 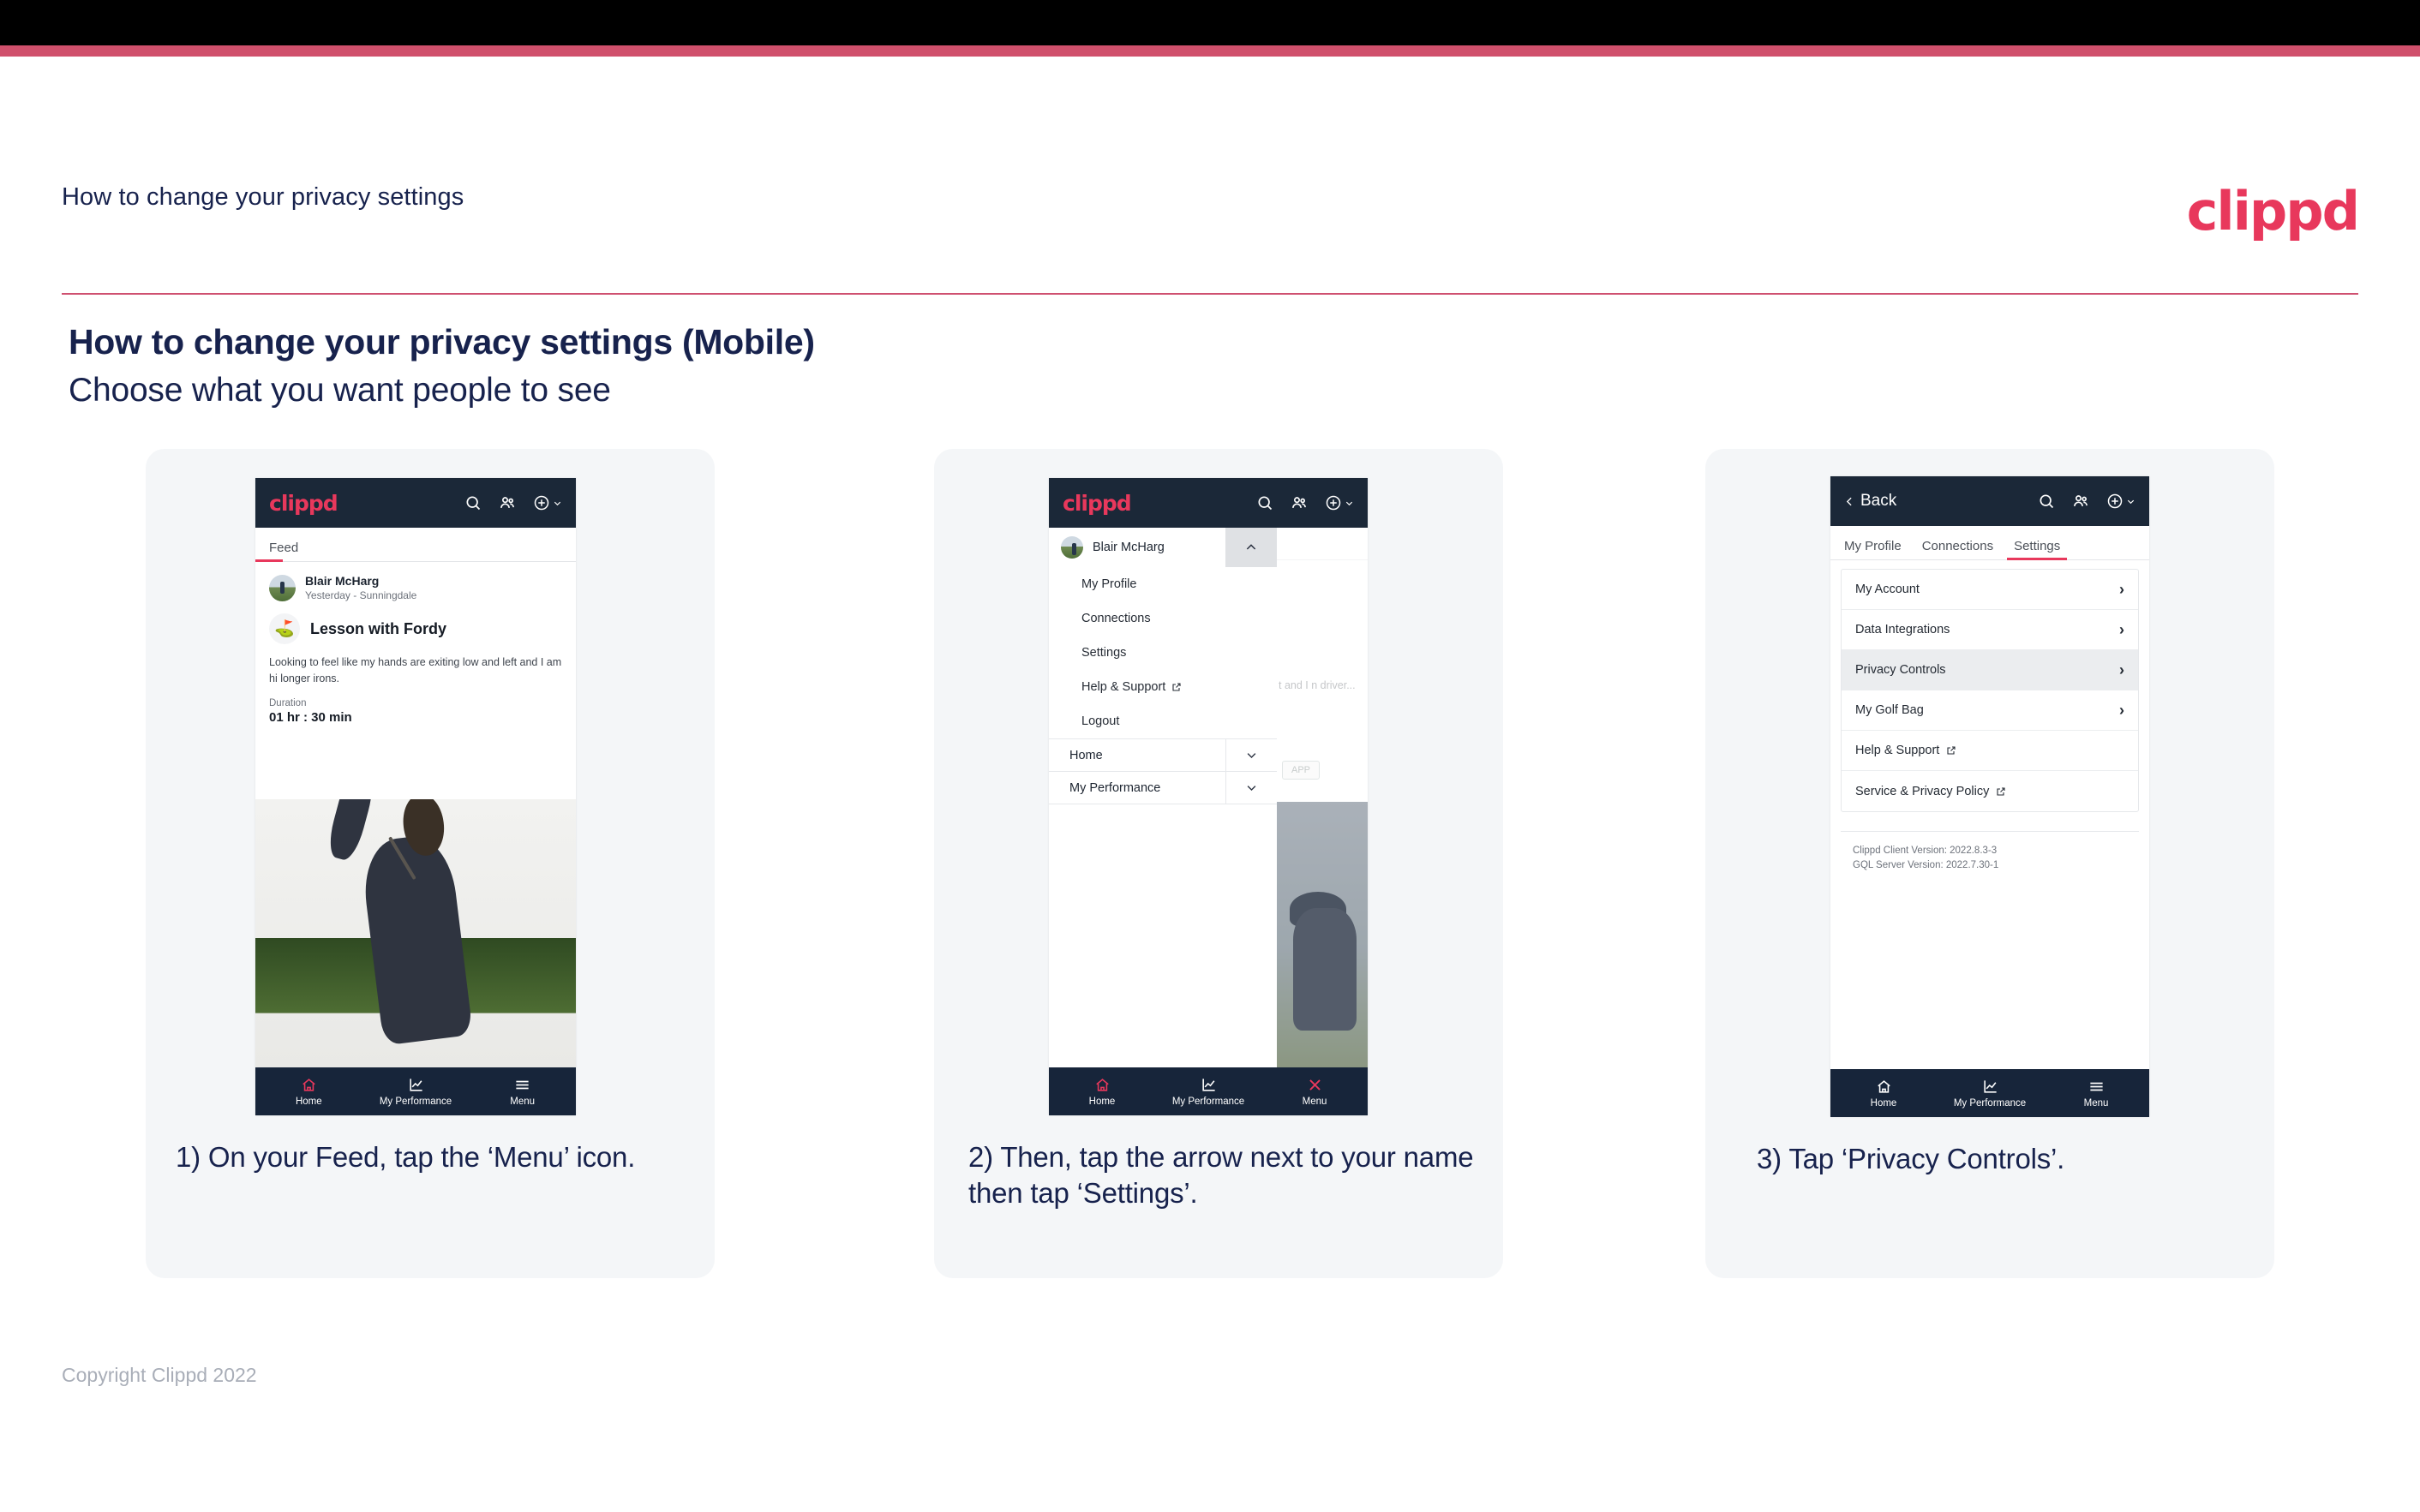 What do you see at coordinates (1990, 710) in the screenshot?
I see `settings-row-my-golf-bag: My Golf Bag ›` at bounding box center [1990, 710].